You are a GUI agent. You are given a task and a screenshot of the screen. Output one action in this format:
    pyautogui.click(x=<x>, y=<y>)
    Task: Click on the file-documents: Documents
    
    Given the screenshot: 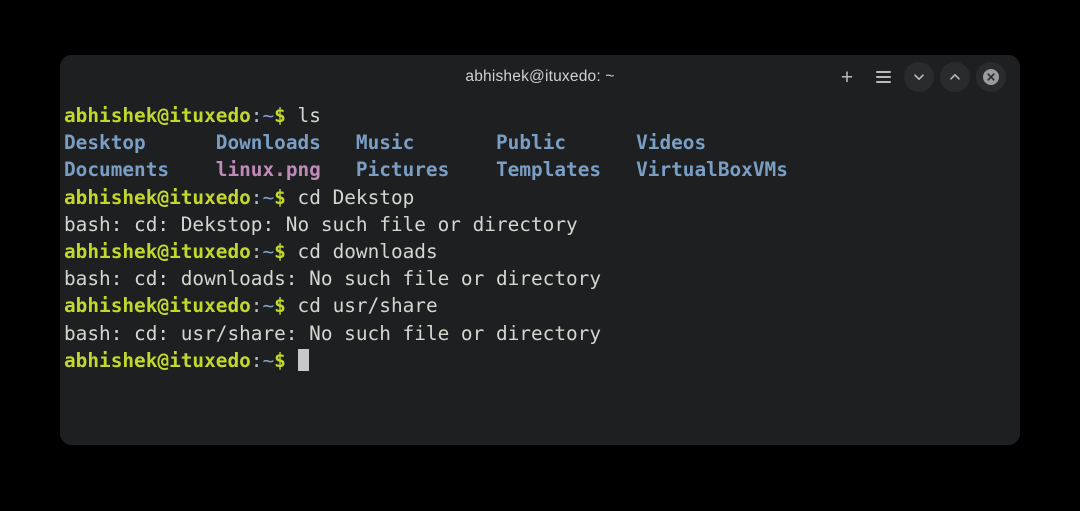 What is the action you would take?
    pyautogui.click(x=117, y=170)
    